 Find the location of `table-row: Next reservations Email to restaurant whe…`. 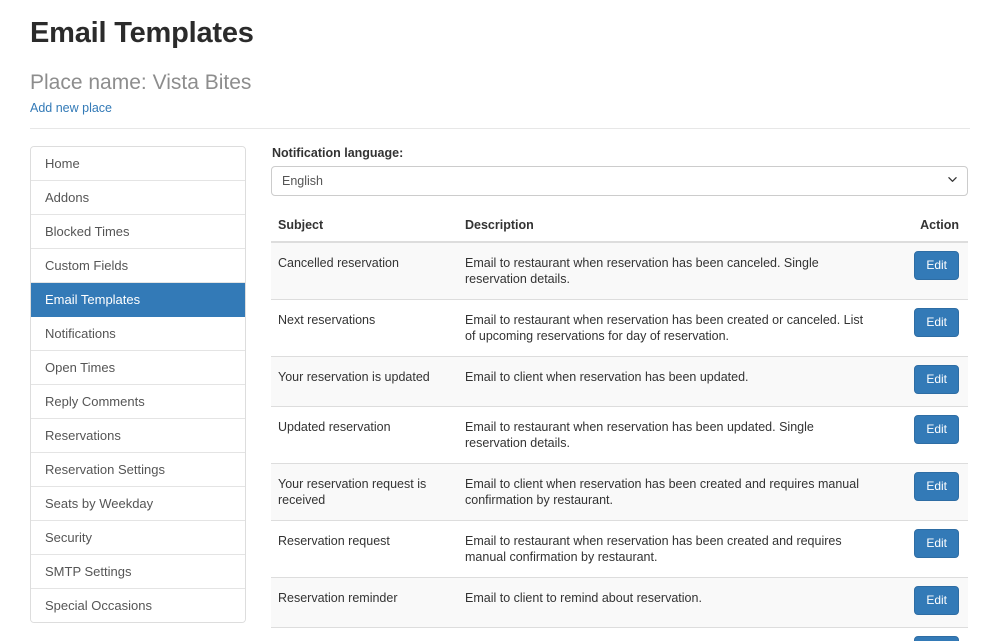

table-row: Next reservations Email to restaurant whe… is located at coordinates (619, 327).